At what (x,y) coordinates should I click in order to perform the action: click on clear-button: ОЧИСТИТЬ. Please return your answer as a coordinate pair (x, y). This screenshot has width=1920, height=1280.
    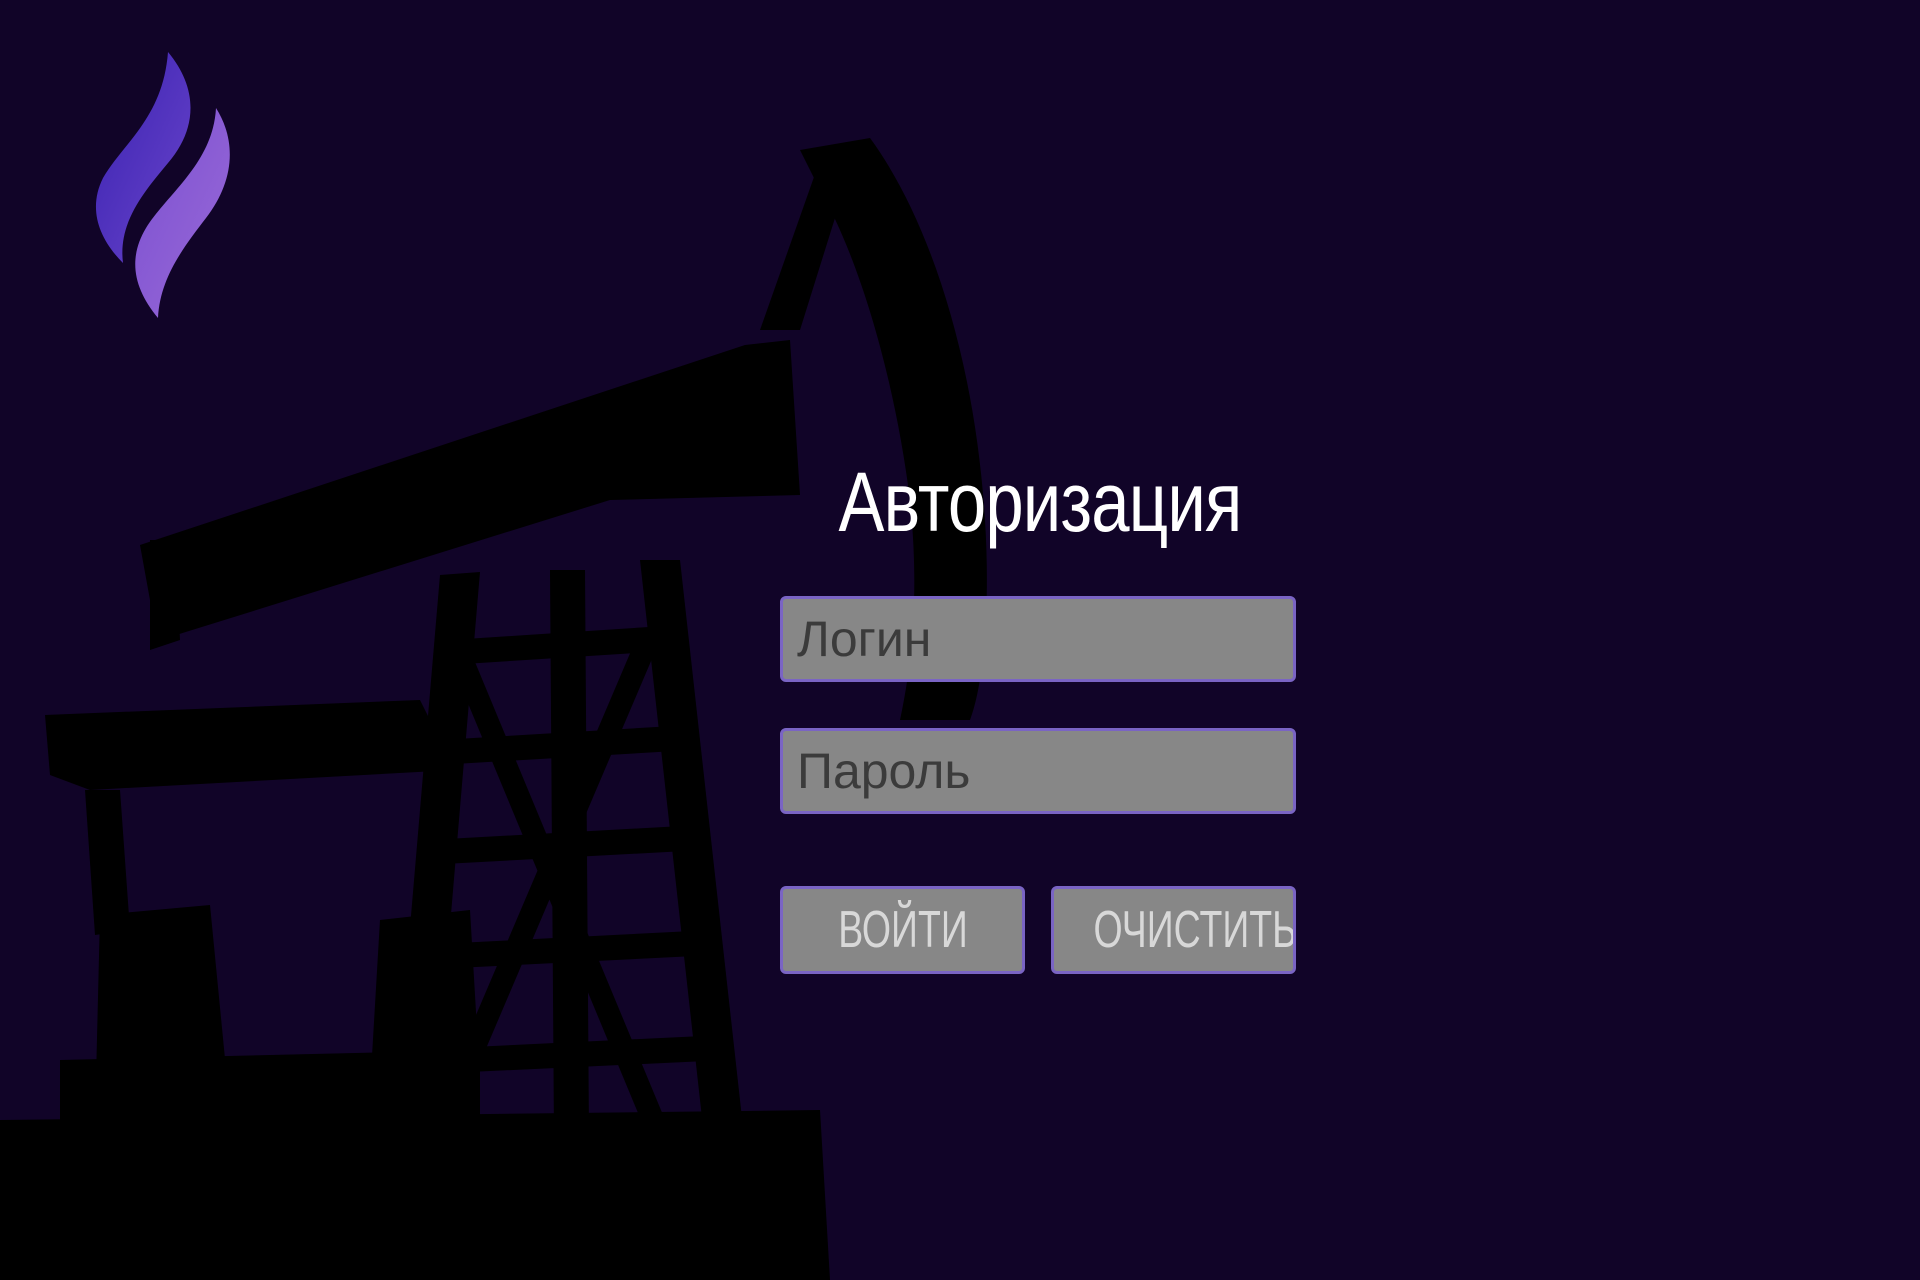
    Looking at the image, I should click on (1173, 930).